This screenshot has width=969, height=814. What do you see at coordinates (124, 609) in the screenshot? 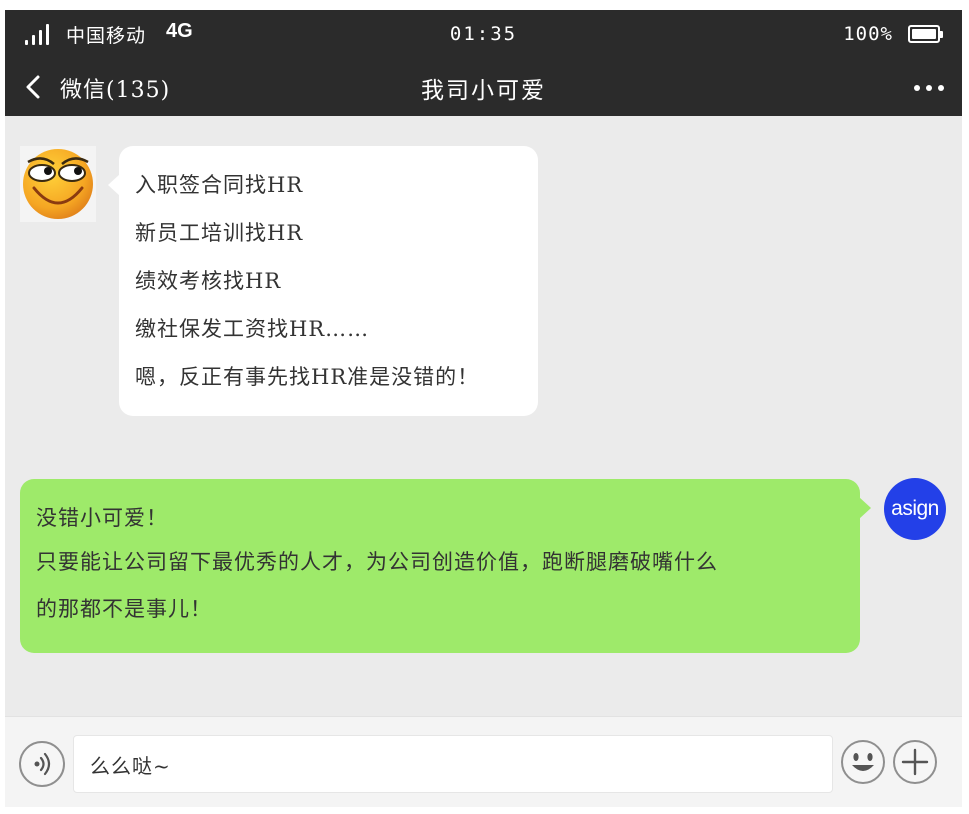
I see `message-line: 的那都不是事儿！` at bounding box center [124, 609].